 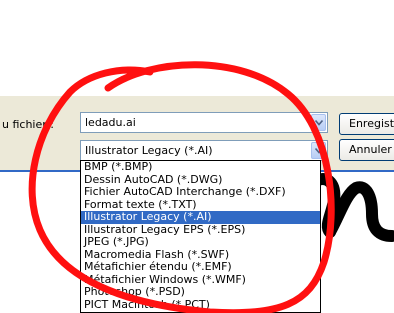 I want to click on save-button: Enregistrer, so click(x=366, y=124).